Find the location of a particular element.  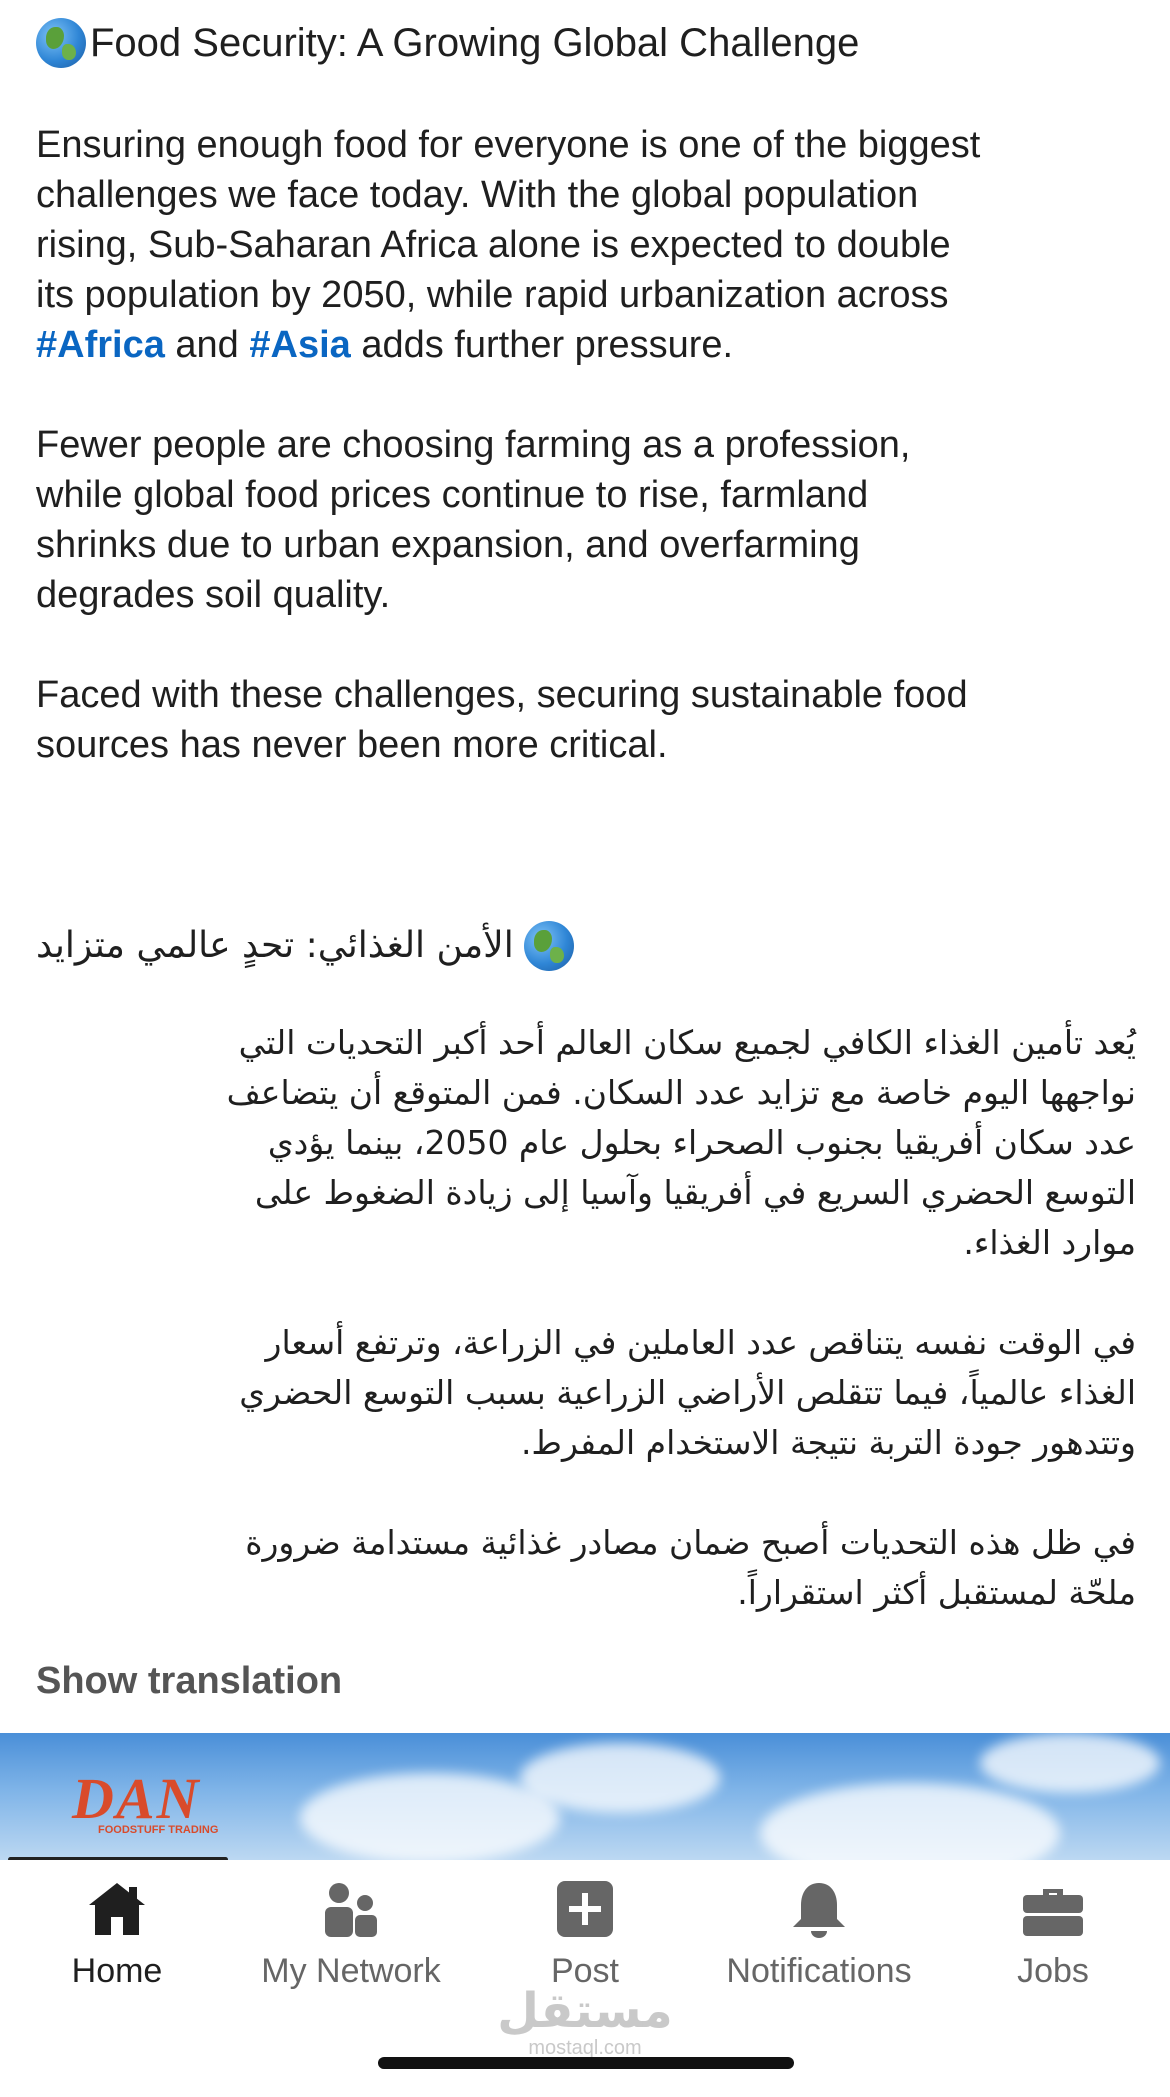

home-icon is located at coordinates (117, 1909).